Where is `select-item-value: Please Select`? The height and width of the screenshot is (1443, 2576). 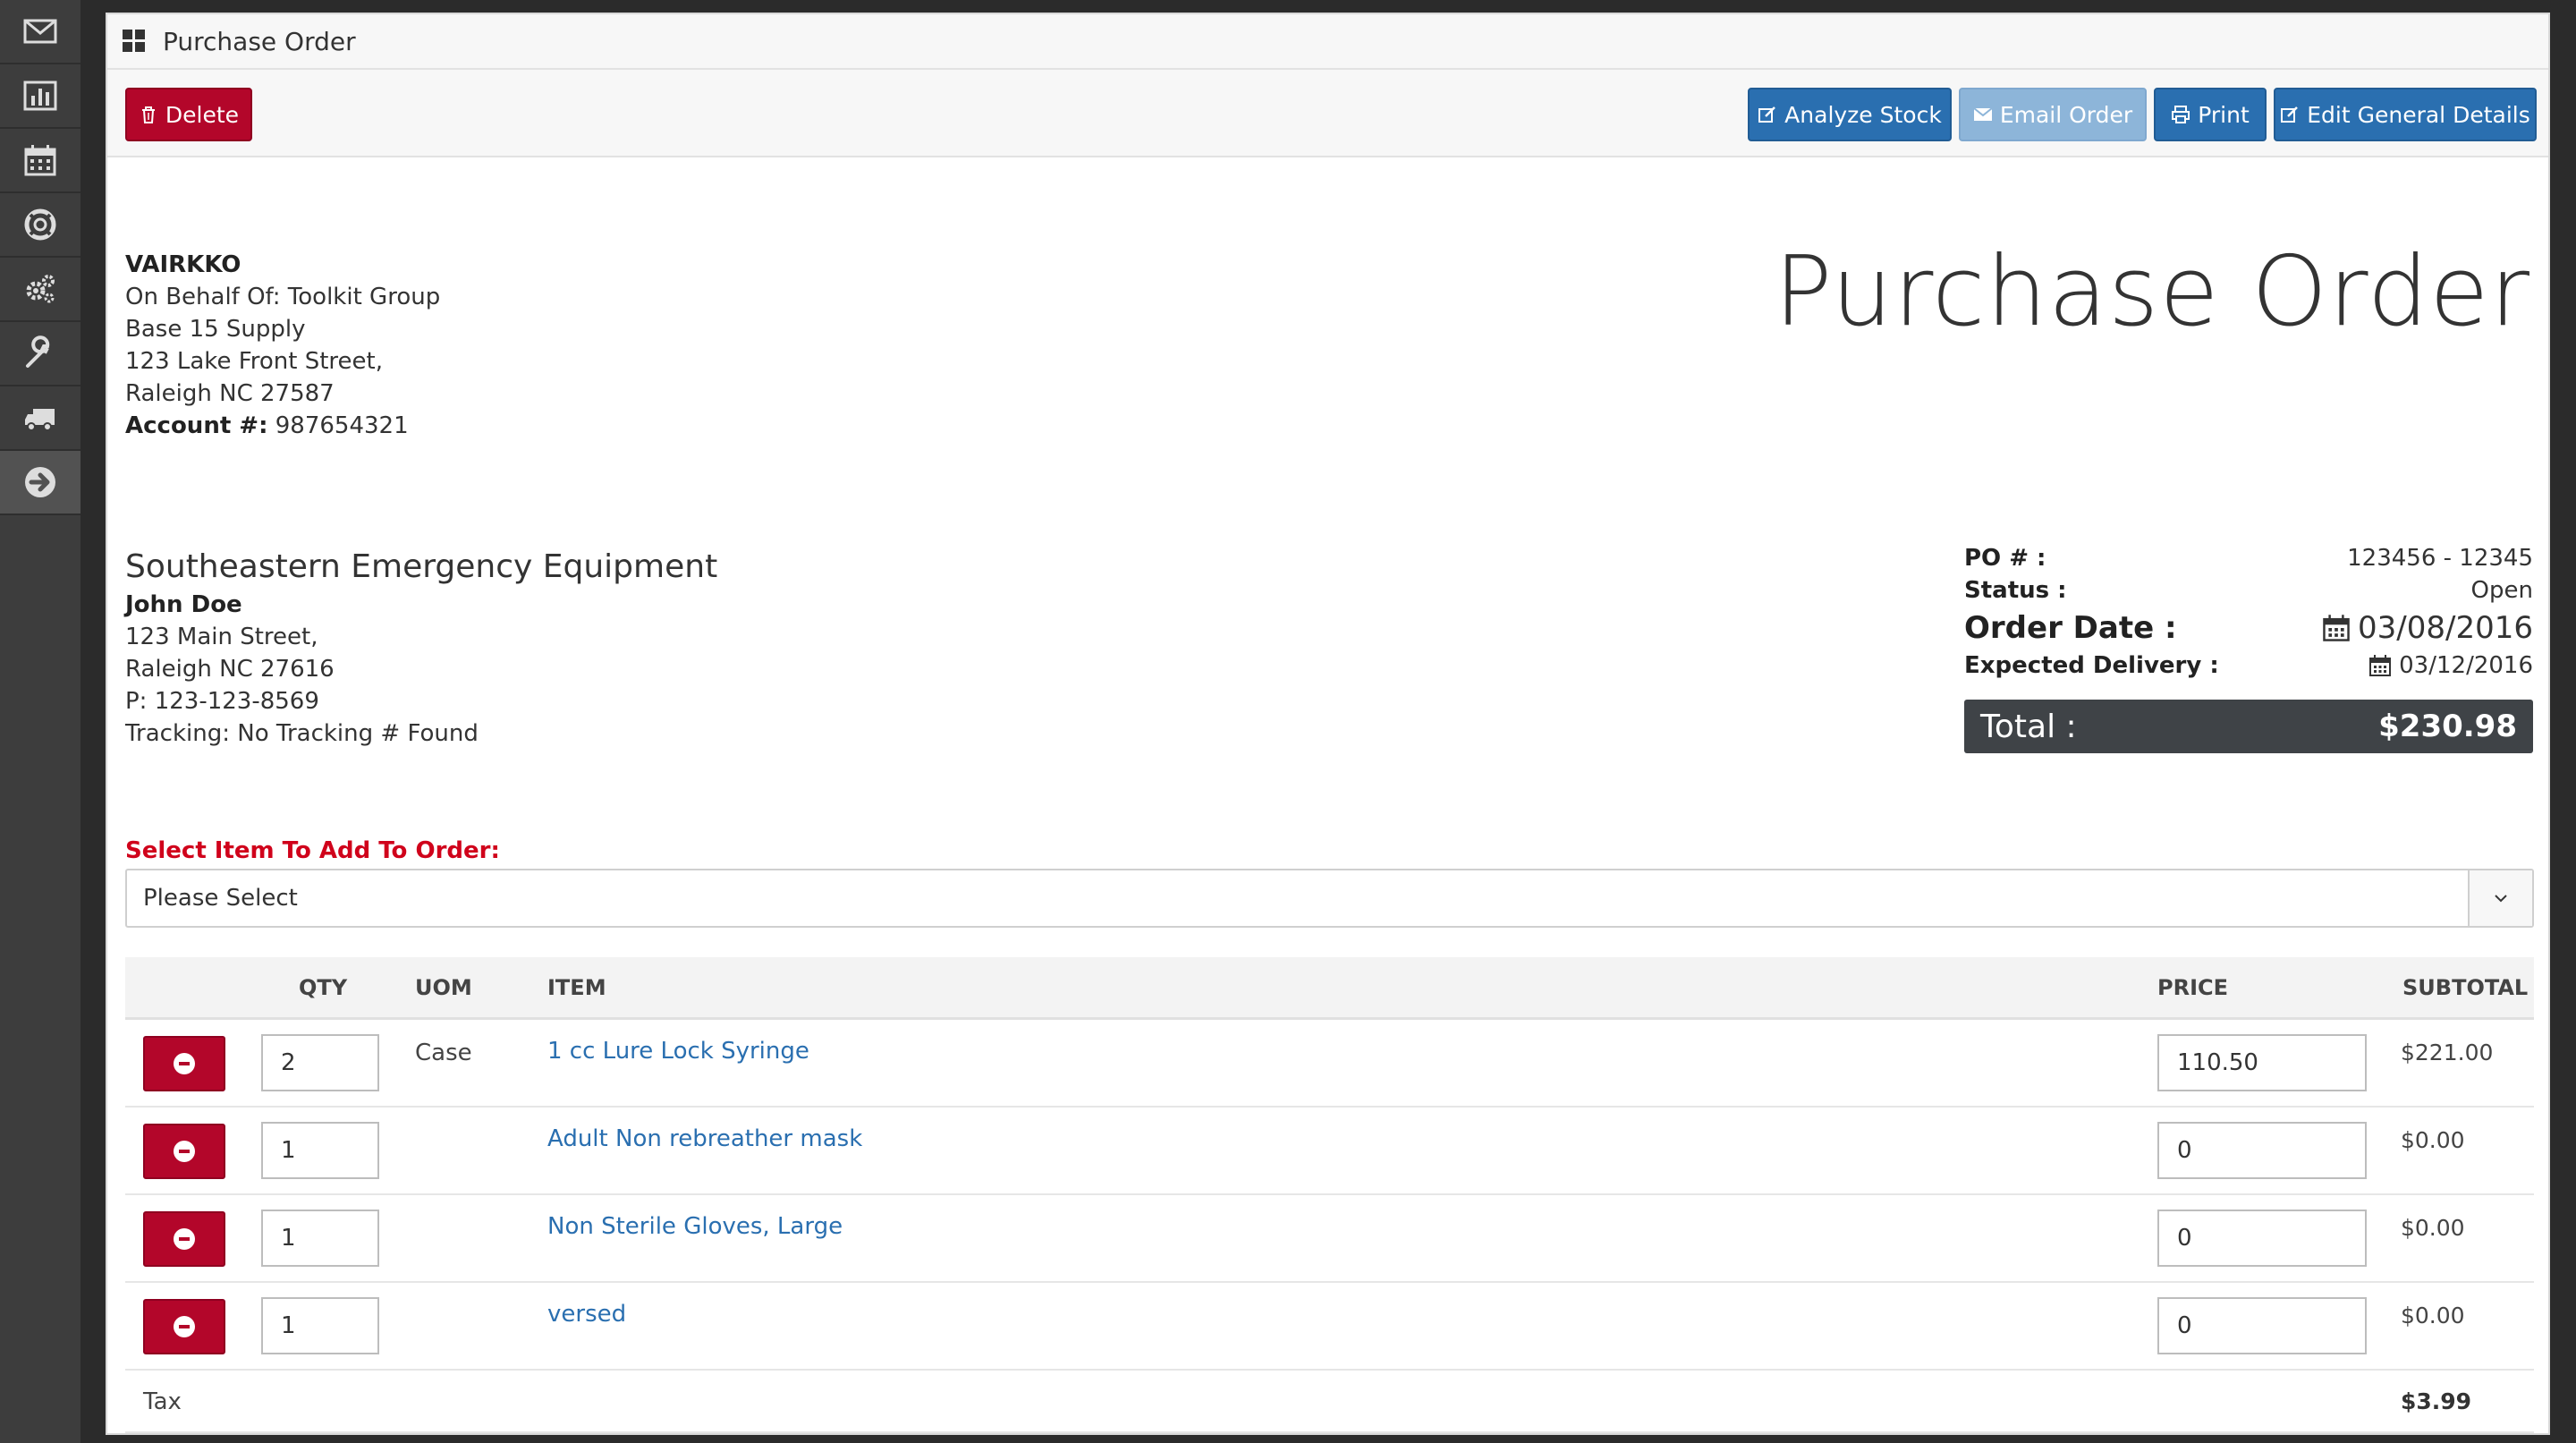 select-item-value: Please Select is located at coordinates (220, 898).